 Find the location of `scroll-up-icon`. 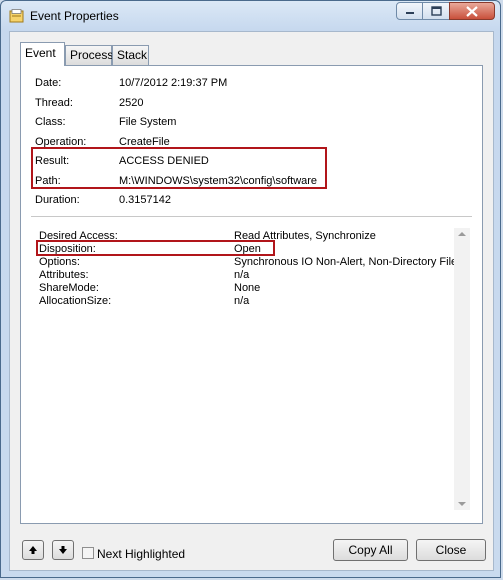

scroll-up-icon is located at coordinates (462, 234).